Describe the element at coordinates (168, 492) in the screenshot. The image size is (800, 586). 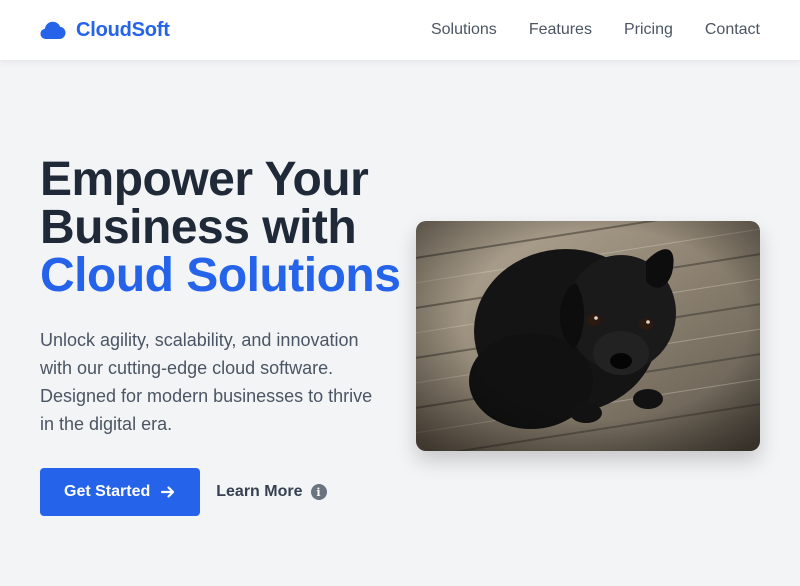
I see `arrow-right-icon` at that location.